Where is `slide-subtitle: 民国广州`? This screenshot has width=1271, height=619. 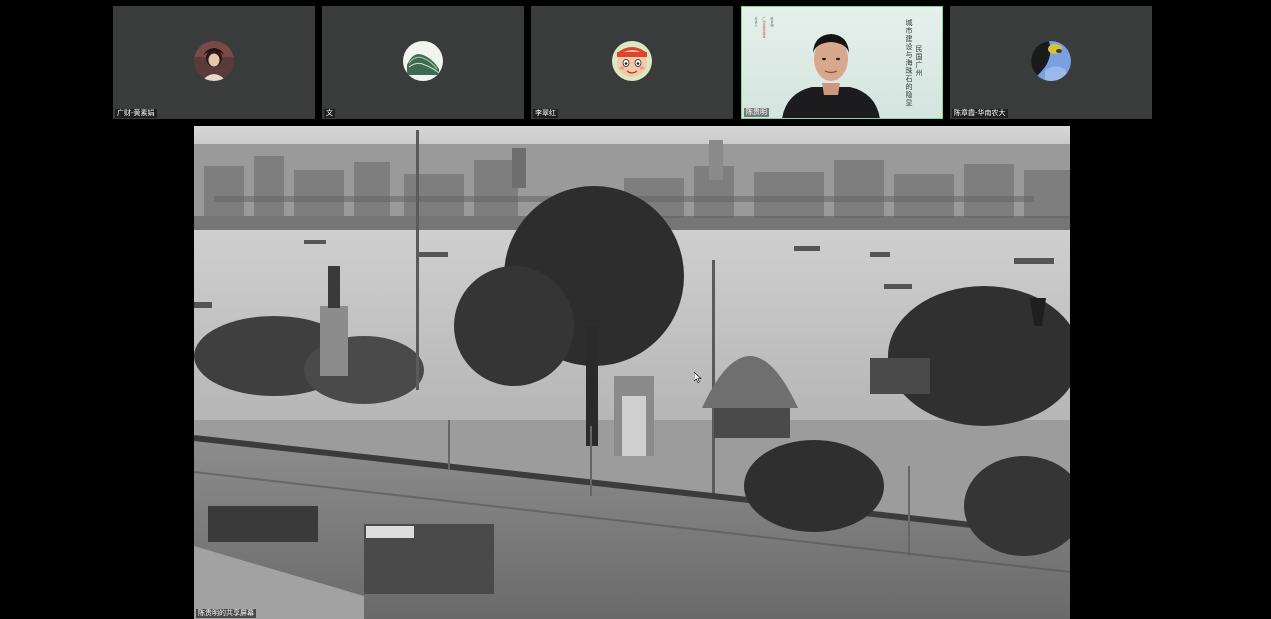 slide-subtitle: 民国广州 is located at coordinates (919, 61).